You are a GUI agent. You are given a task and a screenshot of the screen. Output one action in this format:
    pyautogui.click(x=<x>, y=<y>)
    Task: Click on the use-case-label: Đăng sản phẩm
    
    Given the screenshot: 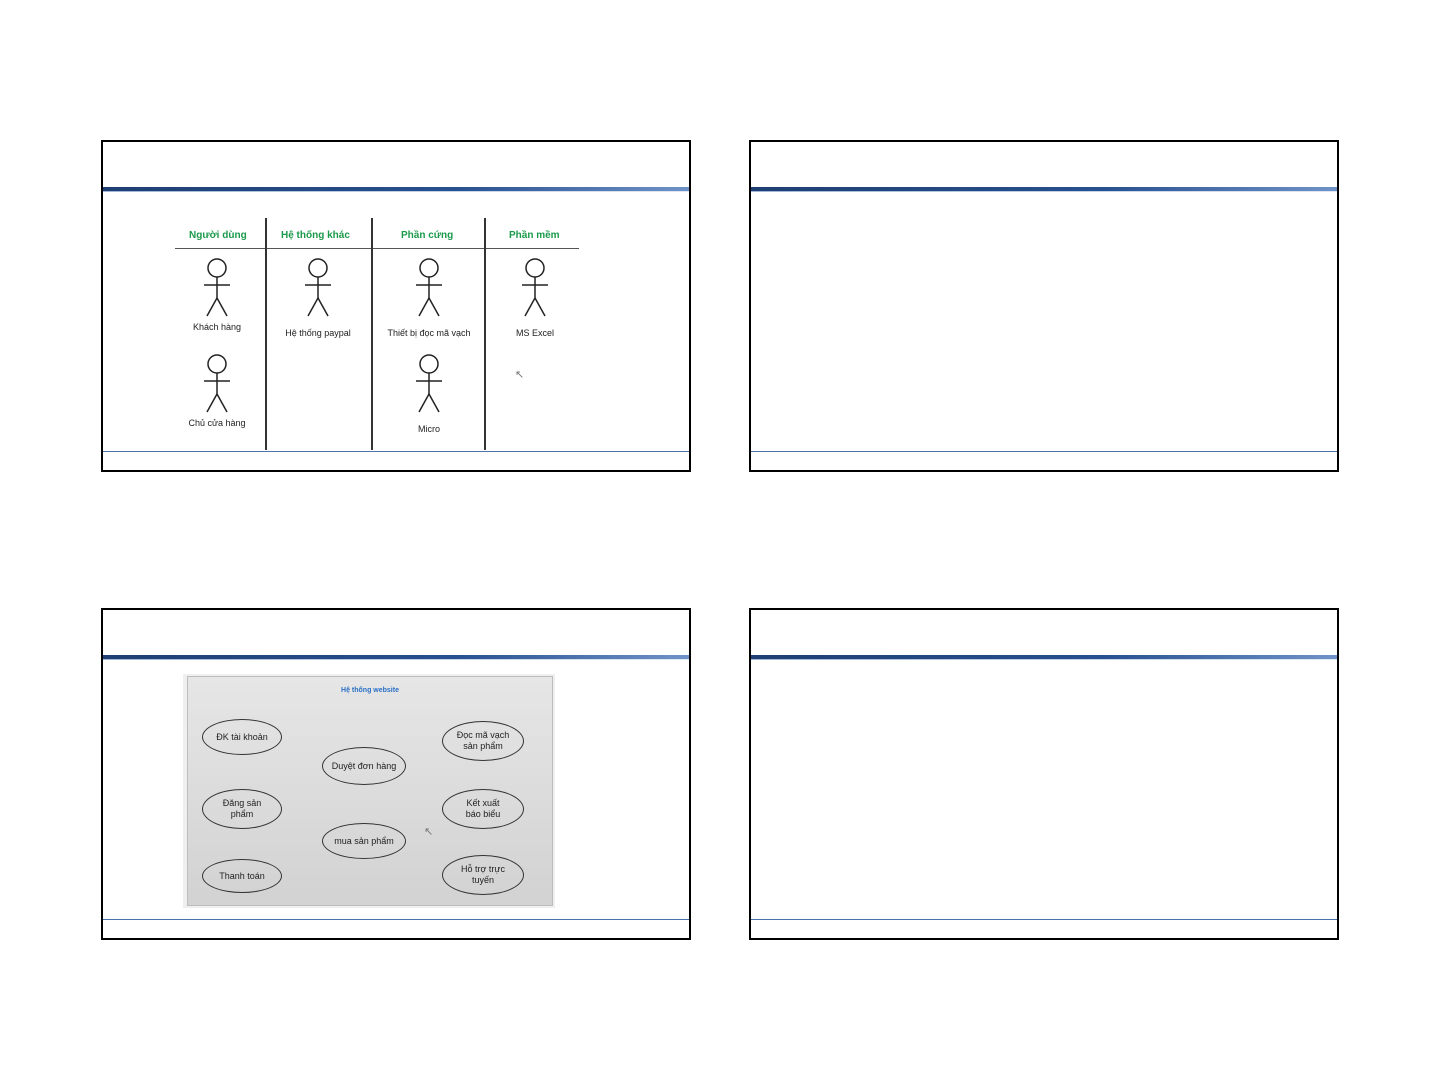 What is the action you would take?
    pyautogui.click(x=242, y=808)
    